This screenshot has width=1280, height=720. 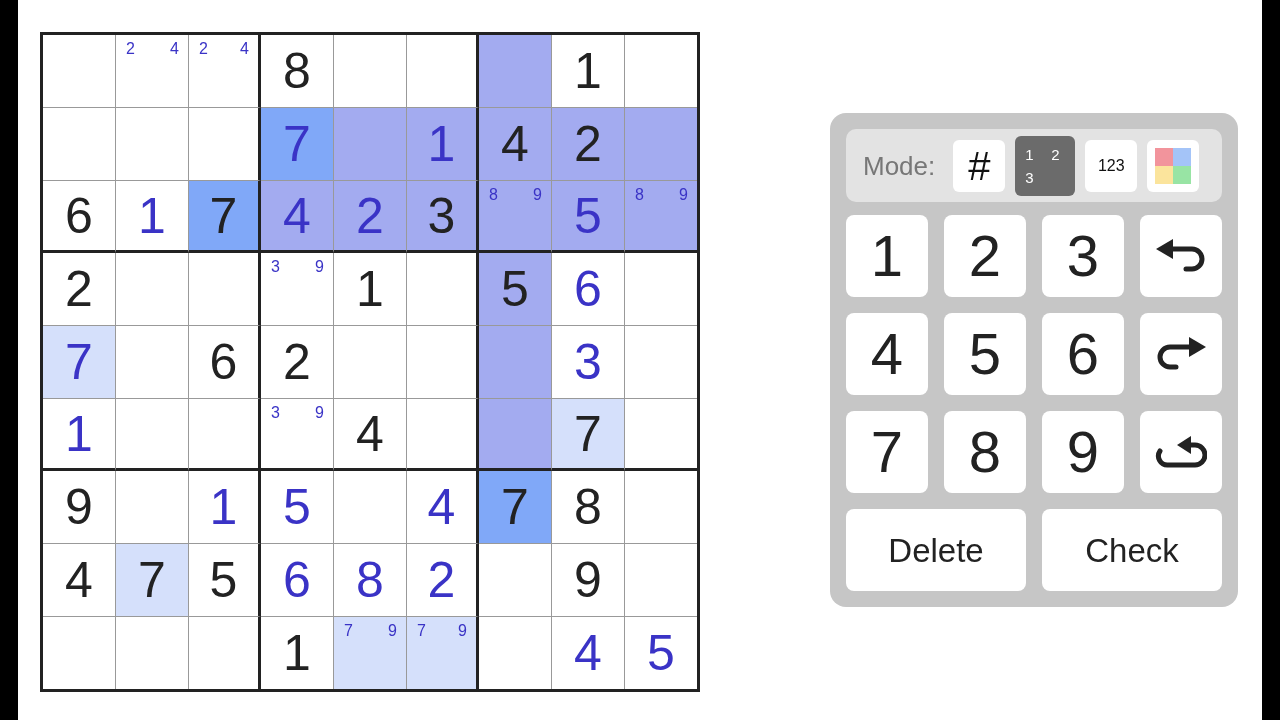 I want to click on digit-key: 4, so click(x=887, y=354).